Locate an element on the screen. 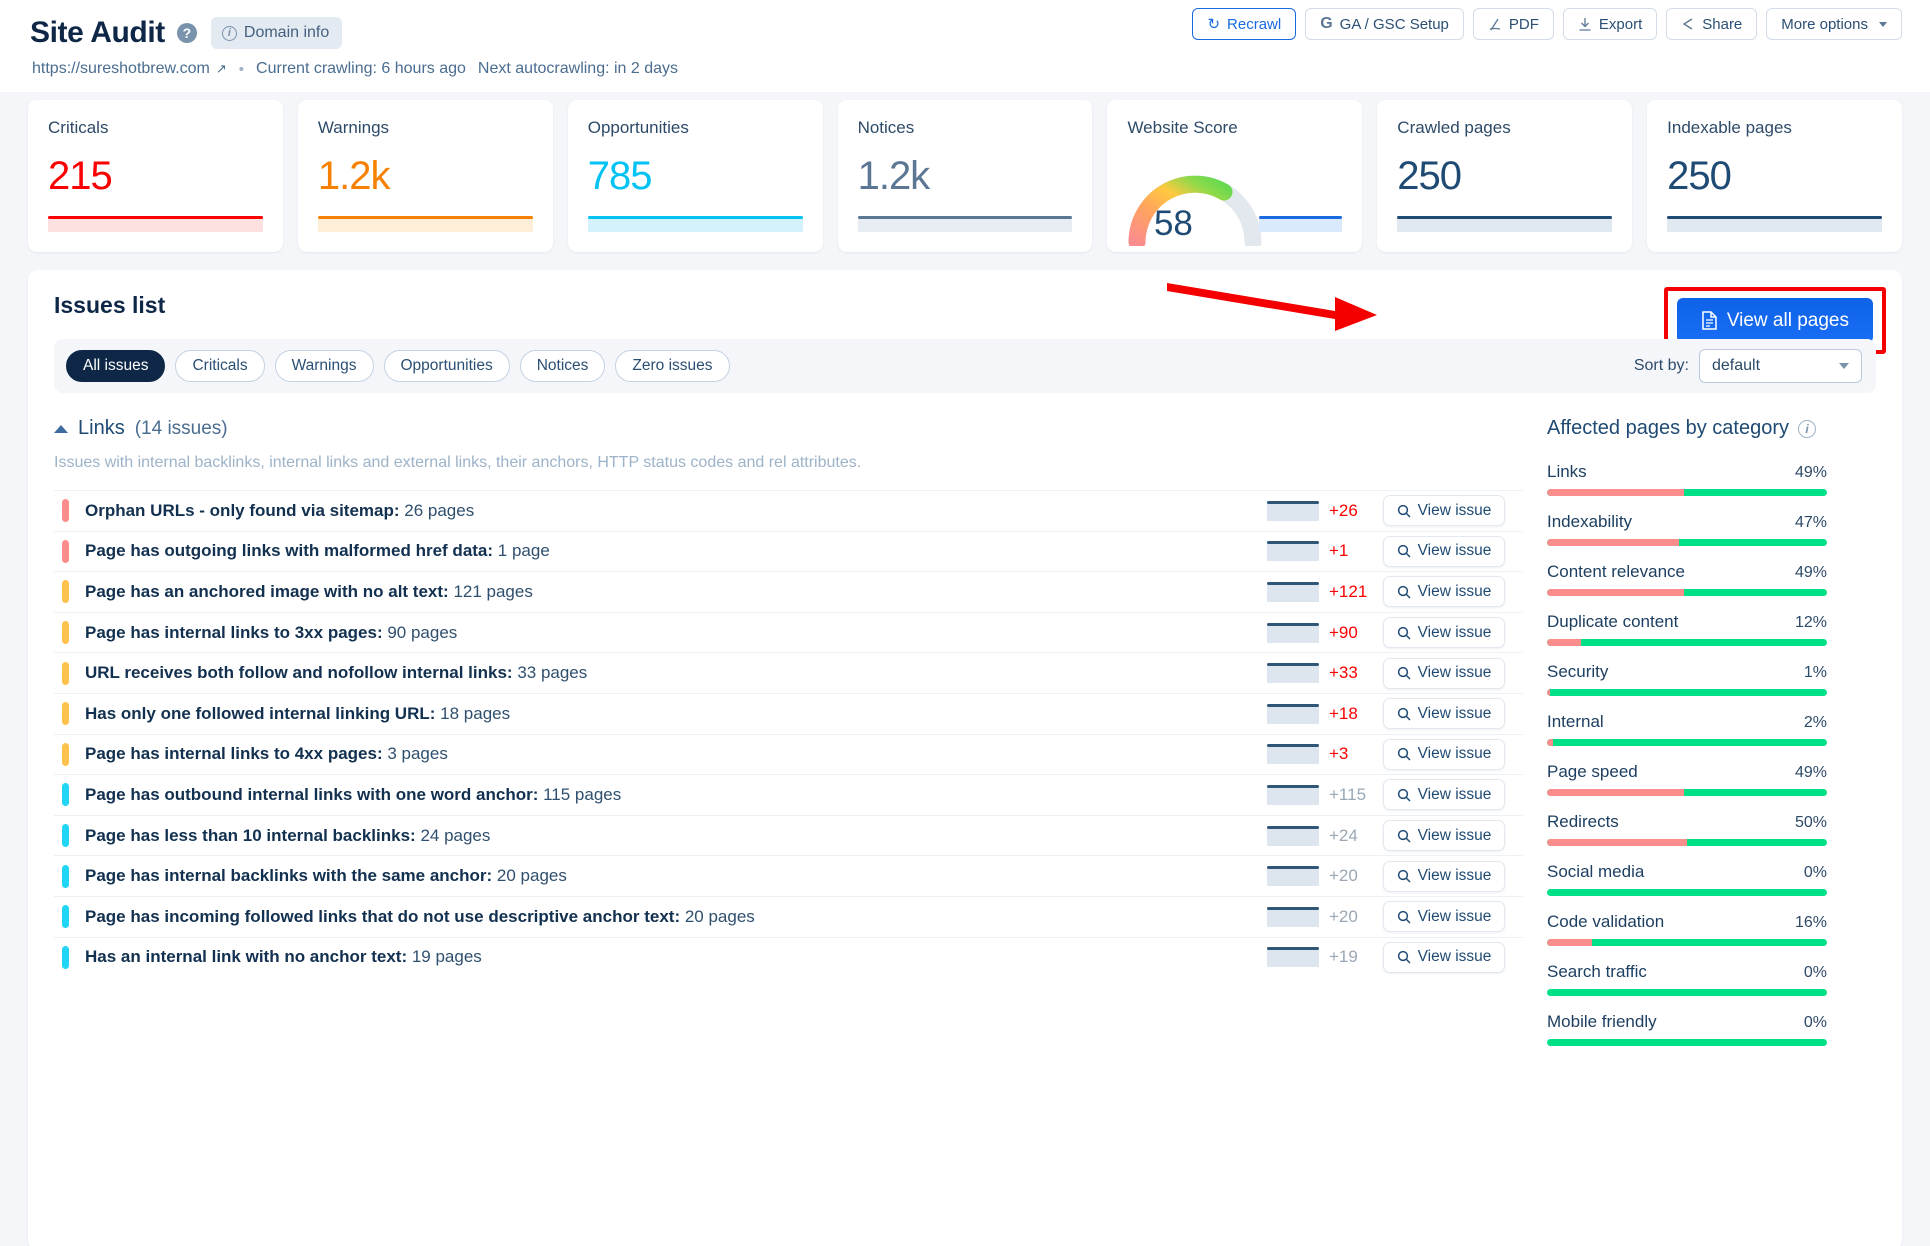 Image resolution: width=1930 pixels, height=1246 pixels. affected-pages-item: Internal 2% is located at coordinates (1687, 729).